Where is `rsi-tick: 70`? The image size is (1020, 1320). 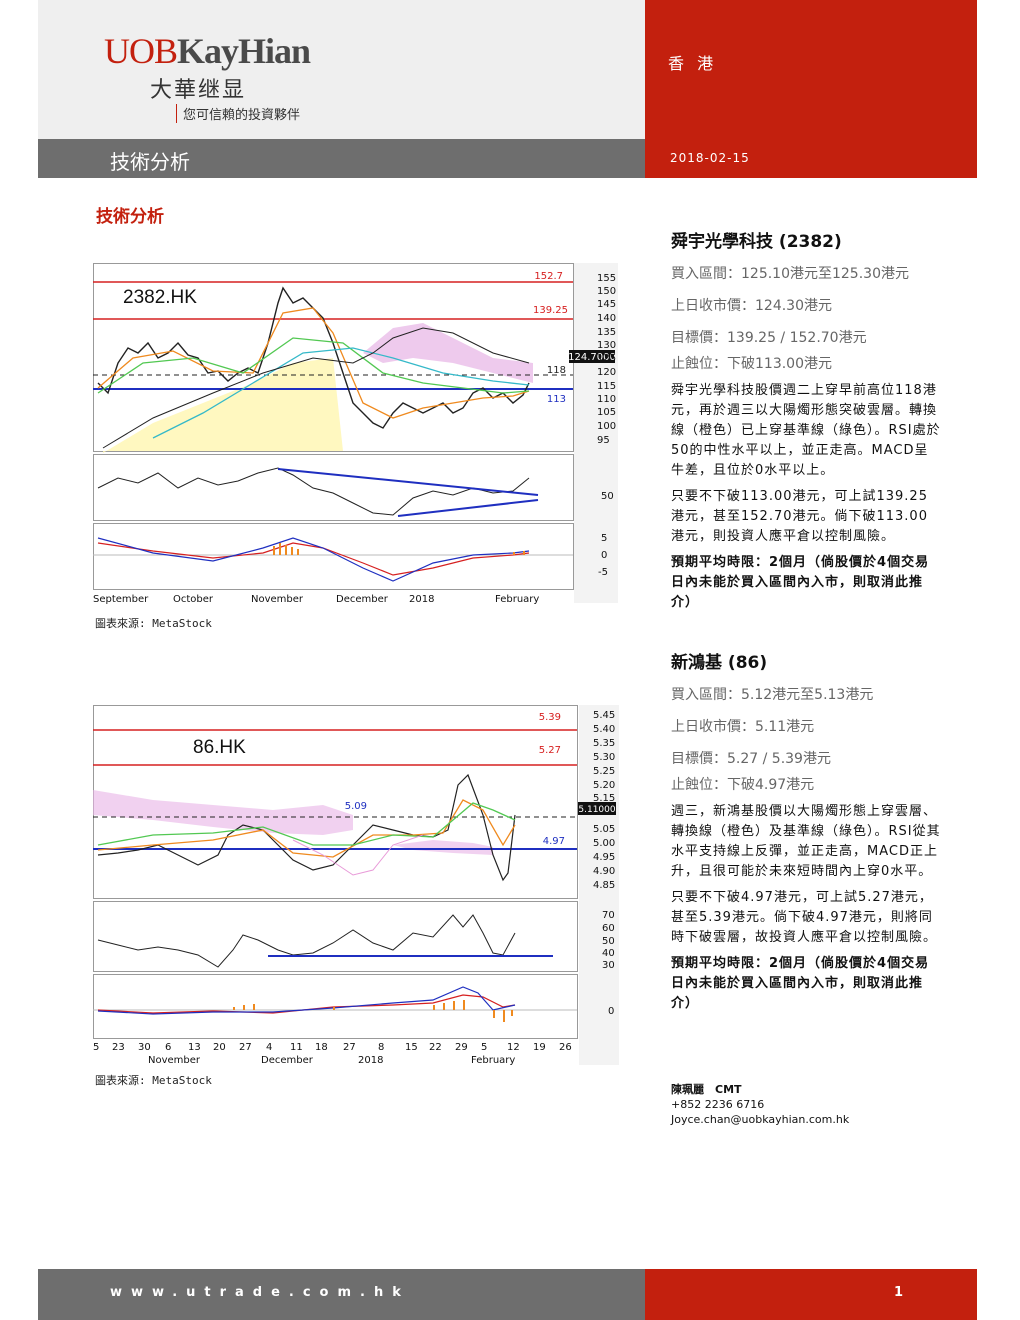
rsi-tick: 70 is located at coordinates (608, 915).